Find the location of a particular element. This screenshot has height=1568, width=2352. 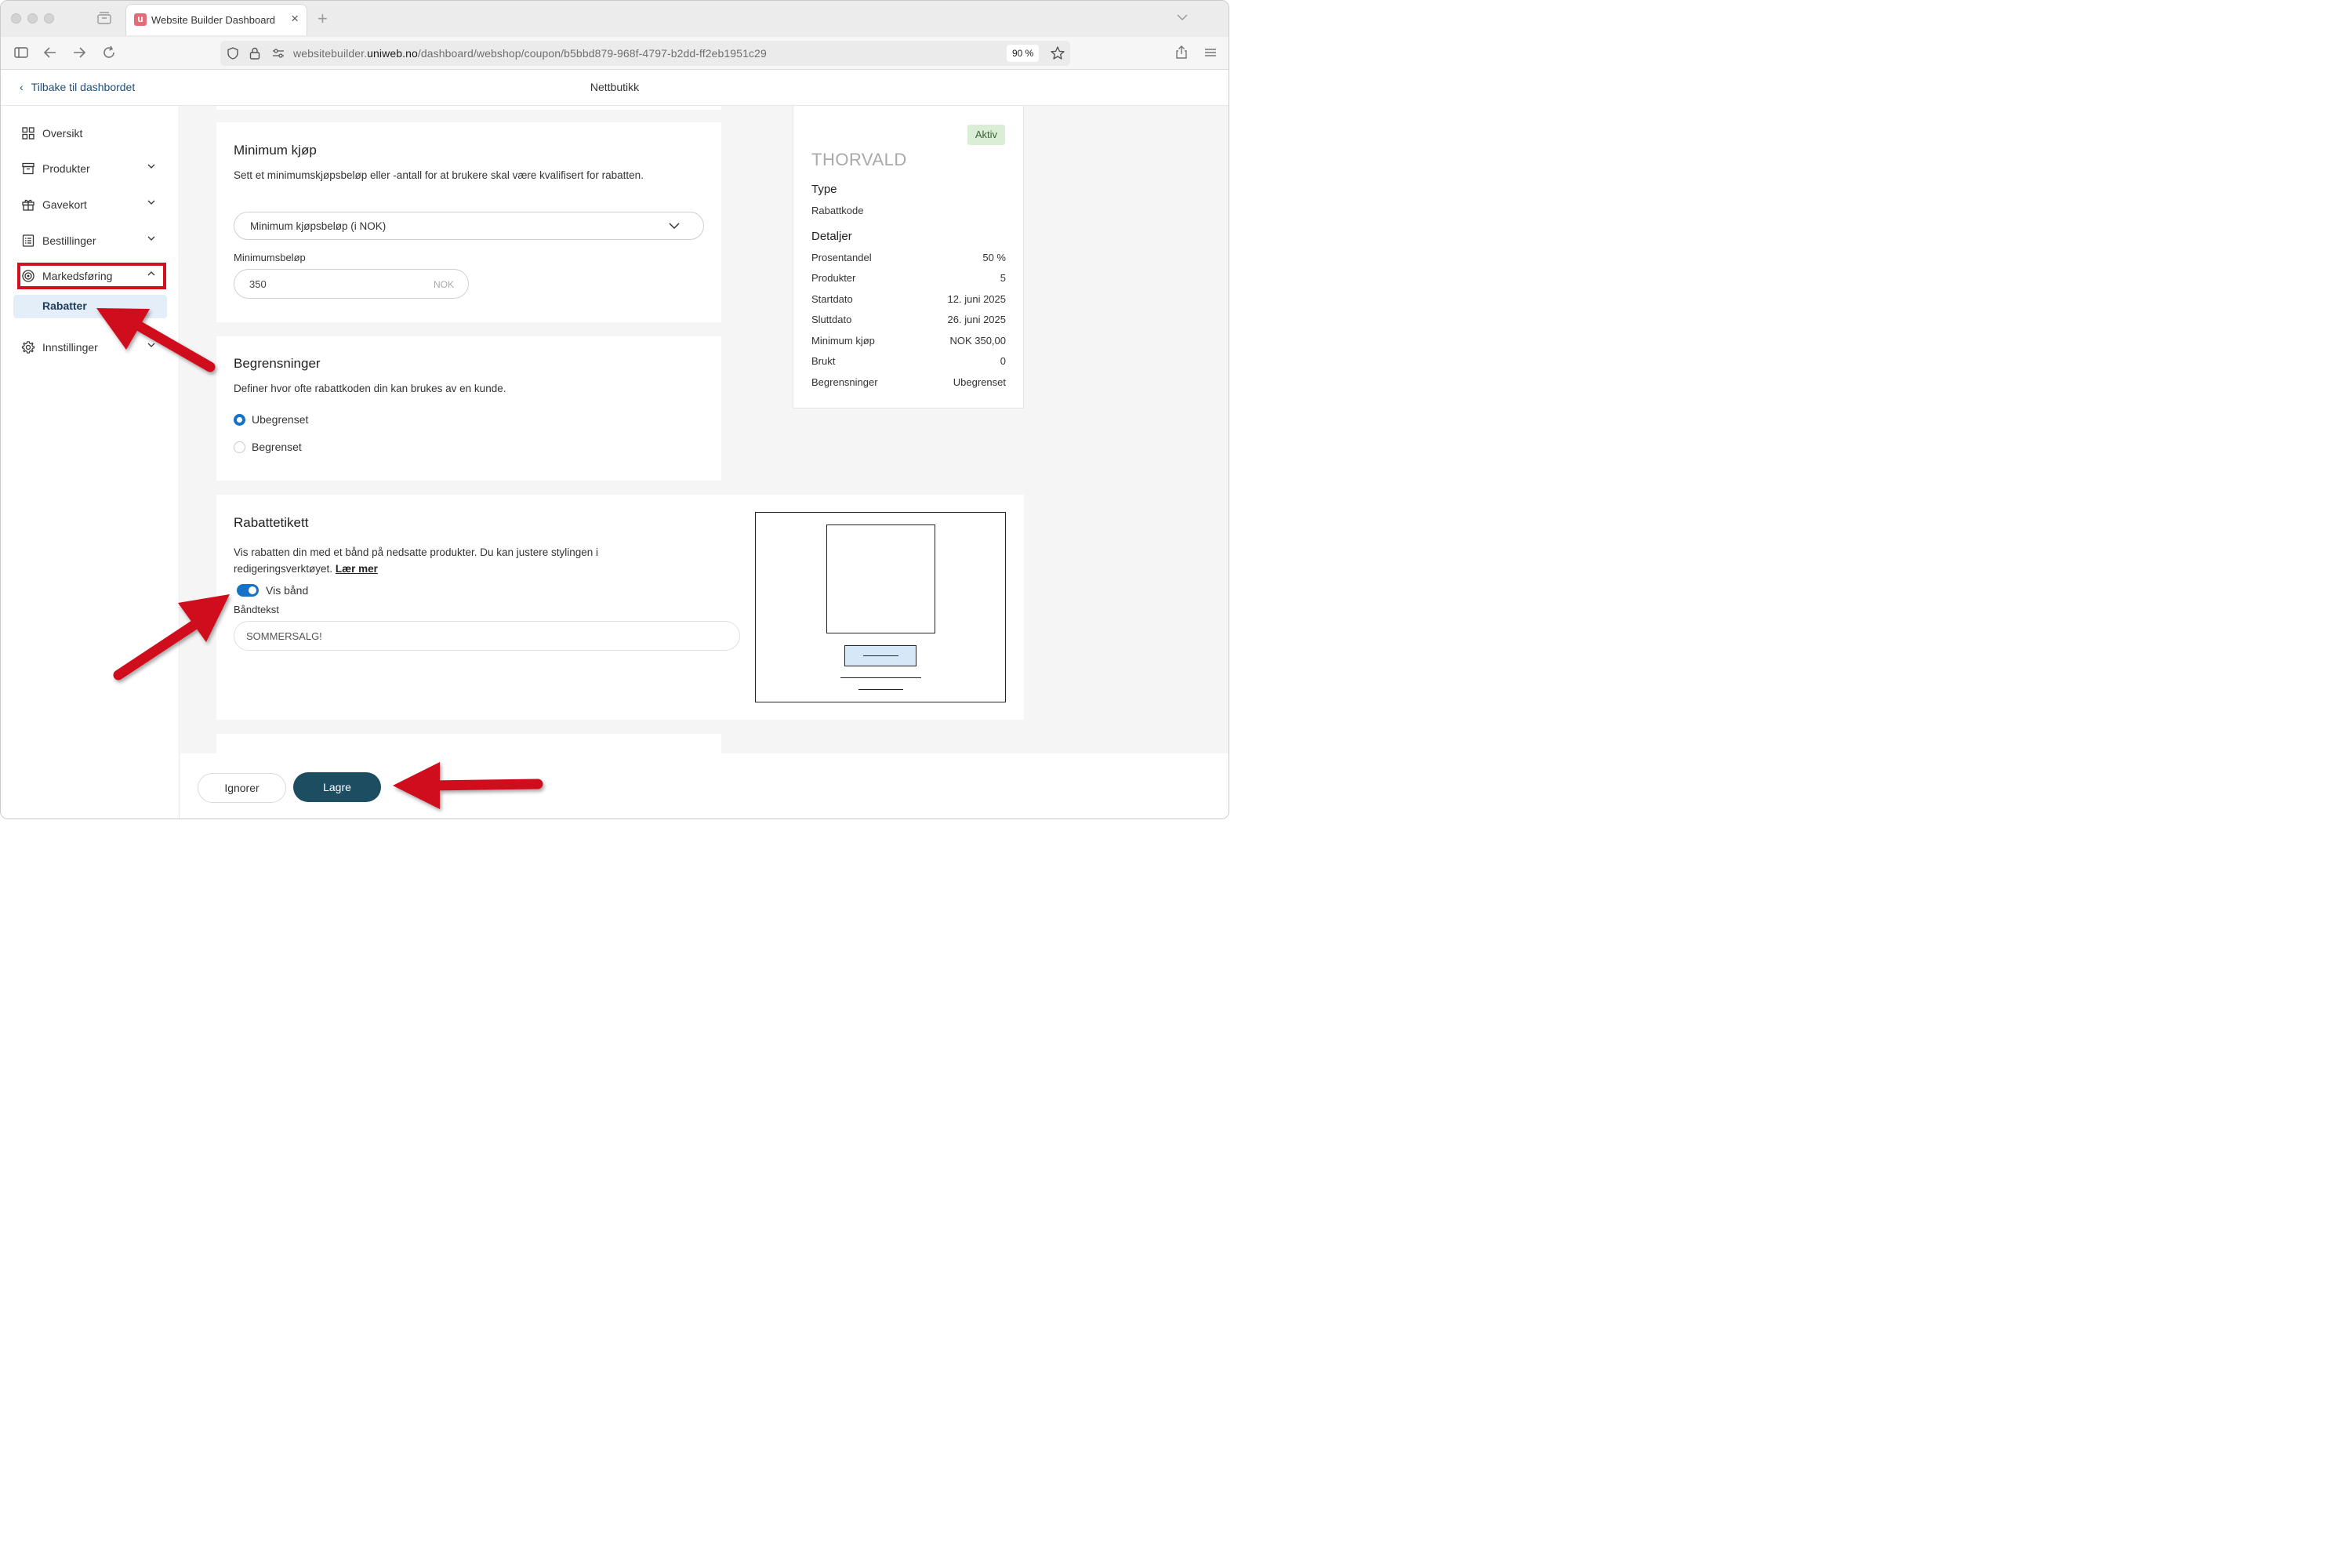

select-value: Minimum kjøpsbeløp (i NOK) is located at coordinates (318, 226).